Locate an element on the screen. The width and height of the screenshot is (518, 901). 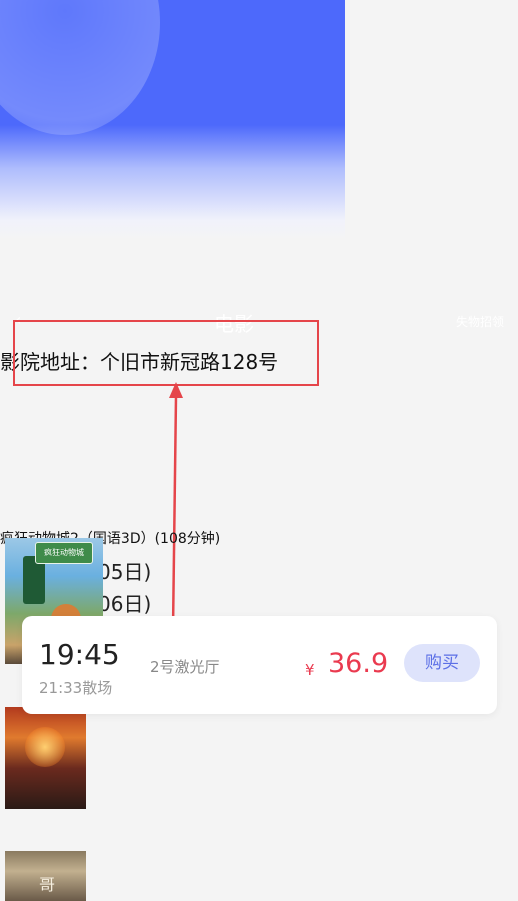
poster-glow is located at coordinates (45, 747).